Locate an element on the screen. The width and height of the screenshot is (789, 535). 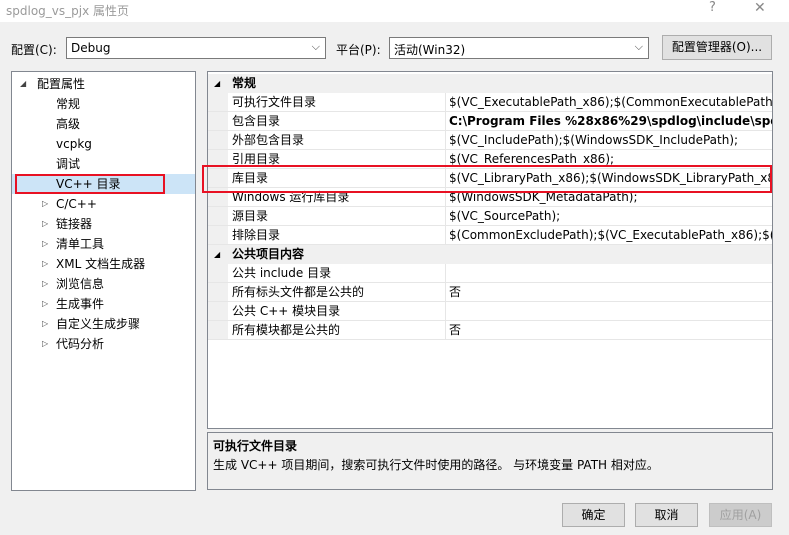
highlight-box-tree is located at coordinates (90, 184).